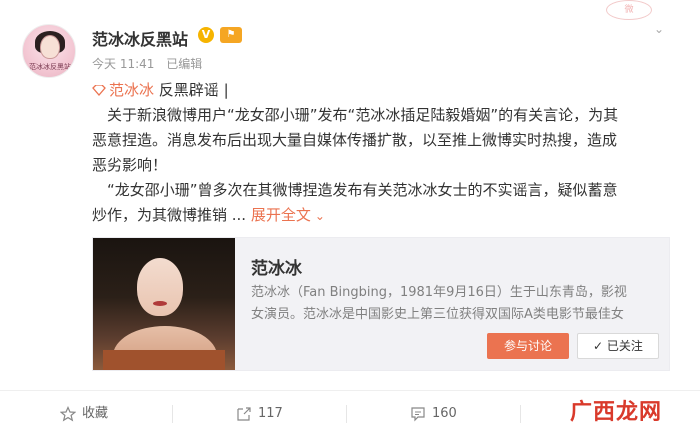 The height and width of the screenshot is (436, 700). What do you see at coordinates (276, 266) in the screenshot?
I see `card-title: 范冰冰` at bounding box center [276, 266].